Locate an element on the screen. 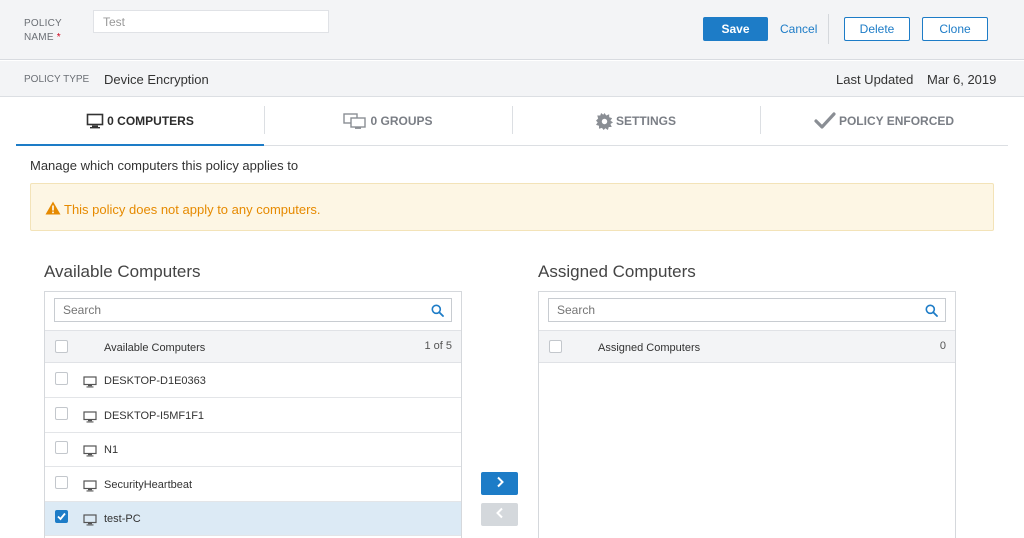  computer-name: DESKTOP-I5MF1F1 is located at coordinates (154, 415).